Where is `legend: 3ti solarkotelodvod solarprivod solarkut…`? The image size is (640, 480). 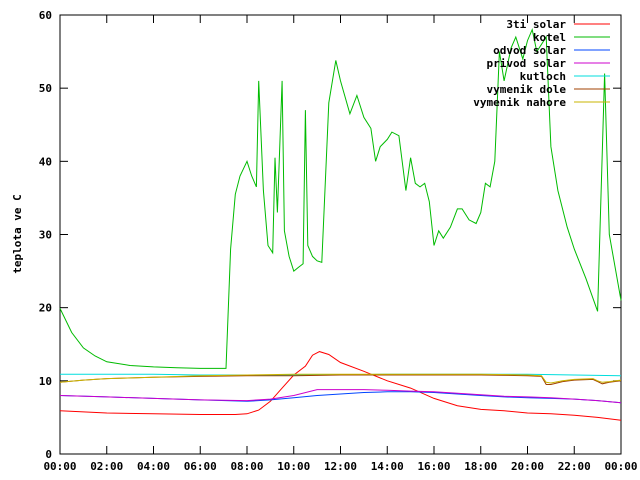
legend: 3ti solarkotelodvod solarprivod solarkut… is located at coordinates (541, 63).